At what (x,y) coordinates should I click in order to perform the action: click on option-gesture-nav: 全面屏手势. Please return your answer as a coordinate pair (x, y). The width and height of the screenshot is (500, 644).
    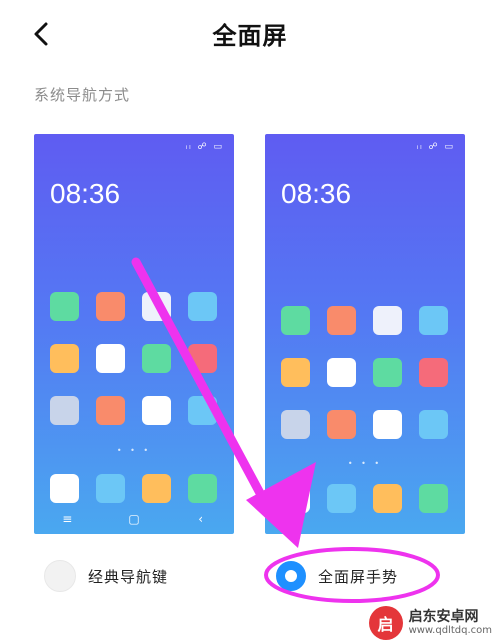
    Looking at the image, I should click on (337, 576).